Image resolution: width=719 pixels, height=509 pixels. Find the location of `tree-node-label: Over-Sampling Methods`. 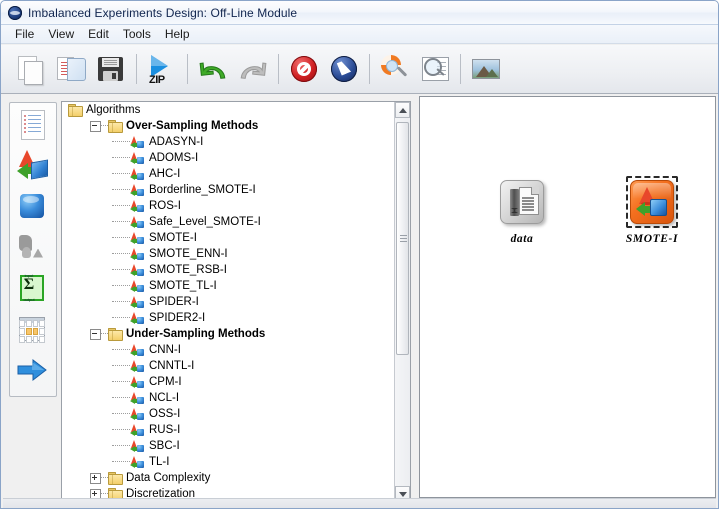

tree-node-label: Over-Sampling Methods is located at coordinates (192, 126).